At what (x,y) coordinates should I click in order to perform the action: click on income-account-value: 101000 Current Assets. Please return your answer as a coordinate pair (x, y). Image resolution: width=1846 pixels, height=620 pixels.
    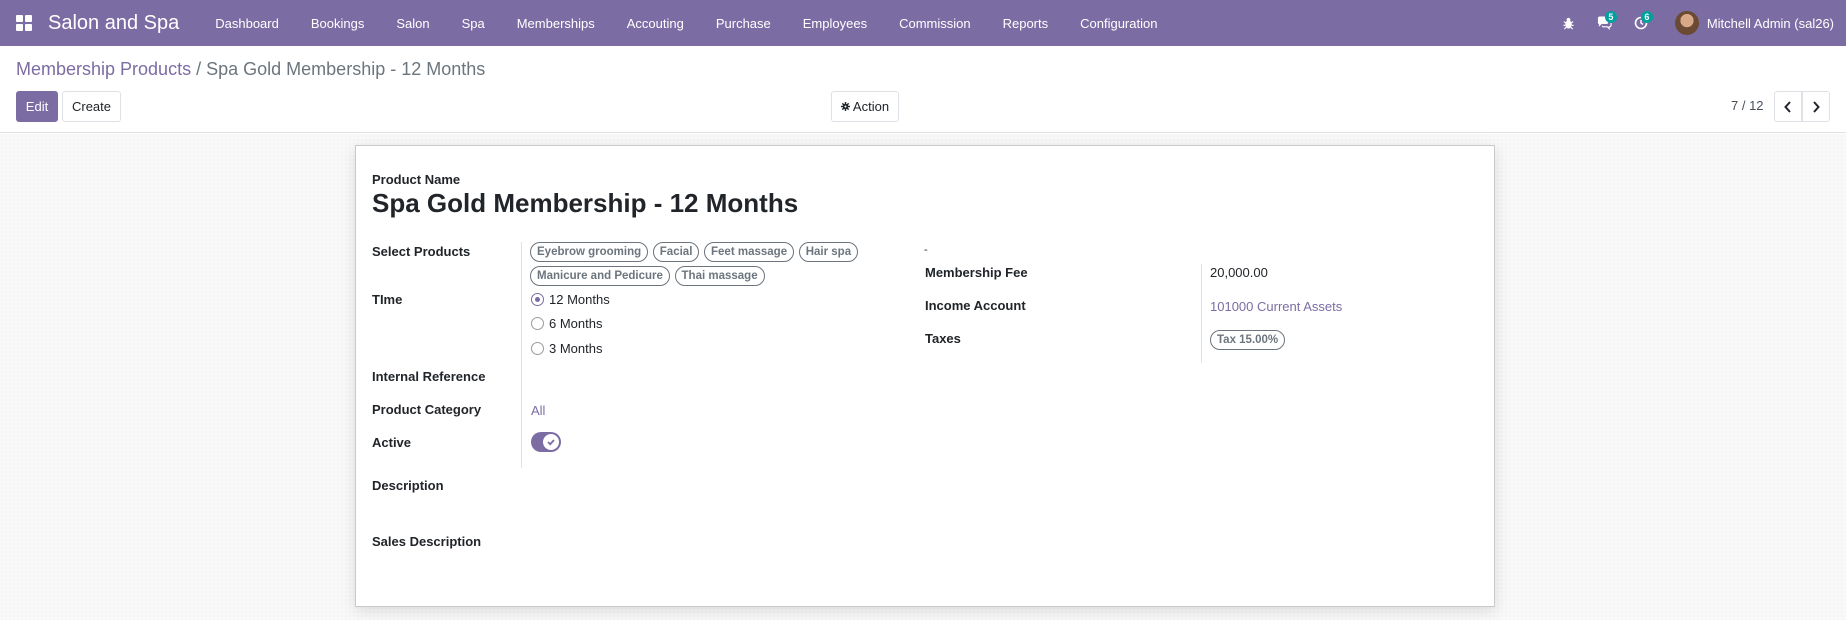
    Looking at the image, I should click on (1276, 306).